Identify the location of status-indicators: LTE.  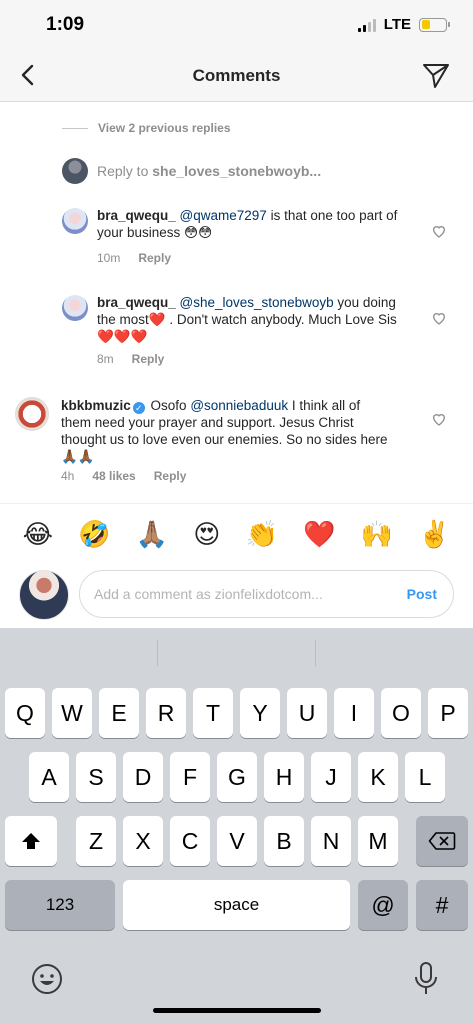
(403, 24).